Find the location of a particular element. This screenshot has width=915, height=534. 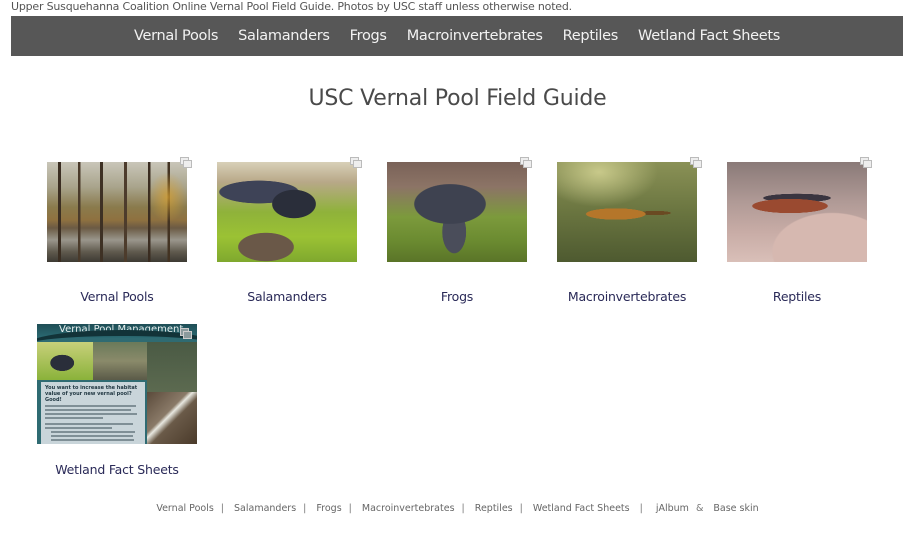

footer-link-vernal-pools: Vernal Pools is located at coordinates (184, 508).